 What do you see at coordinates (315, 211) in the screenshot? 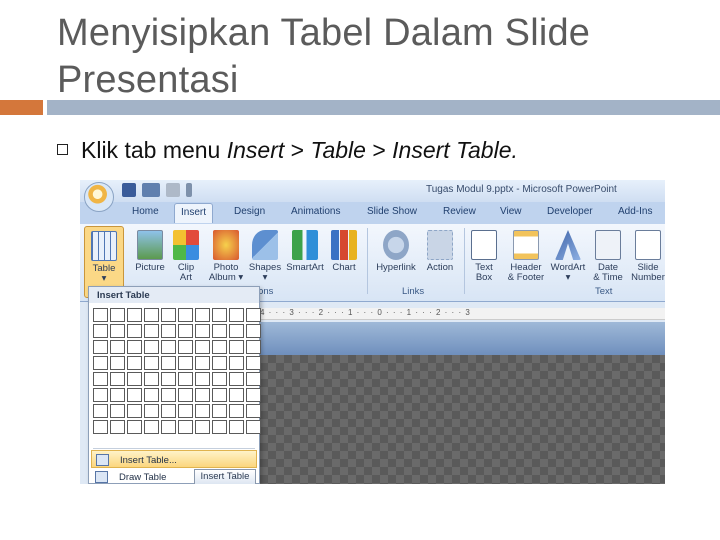
I see `tab-animations: Animations` at bounding box center [315, 211].